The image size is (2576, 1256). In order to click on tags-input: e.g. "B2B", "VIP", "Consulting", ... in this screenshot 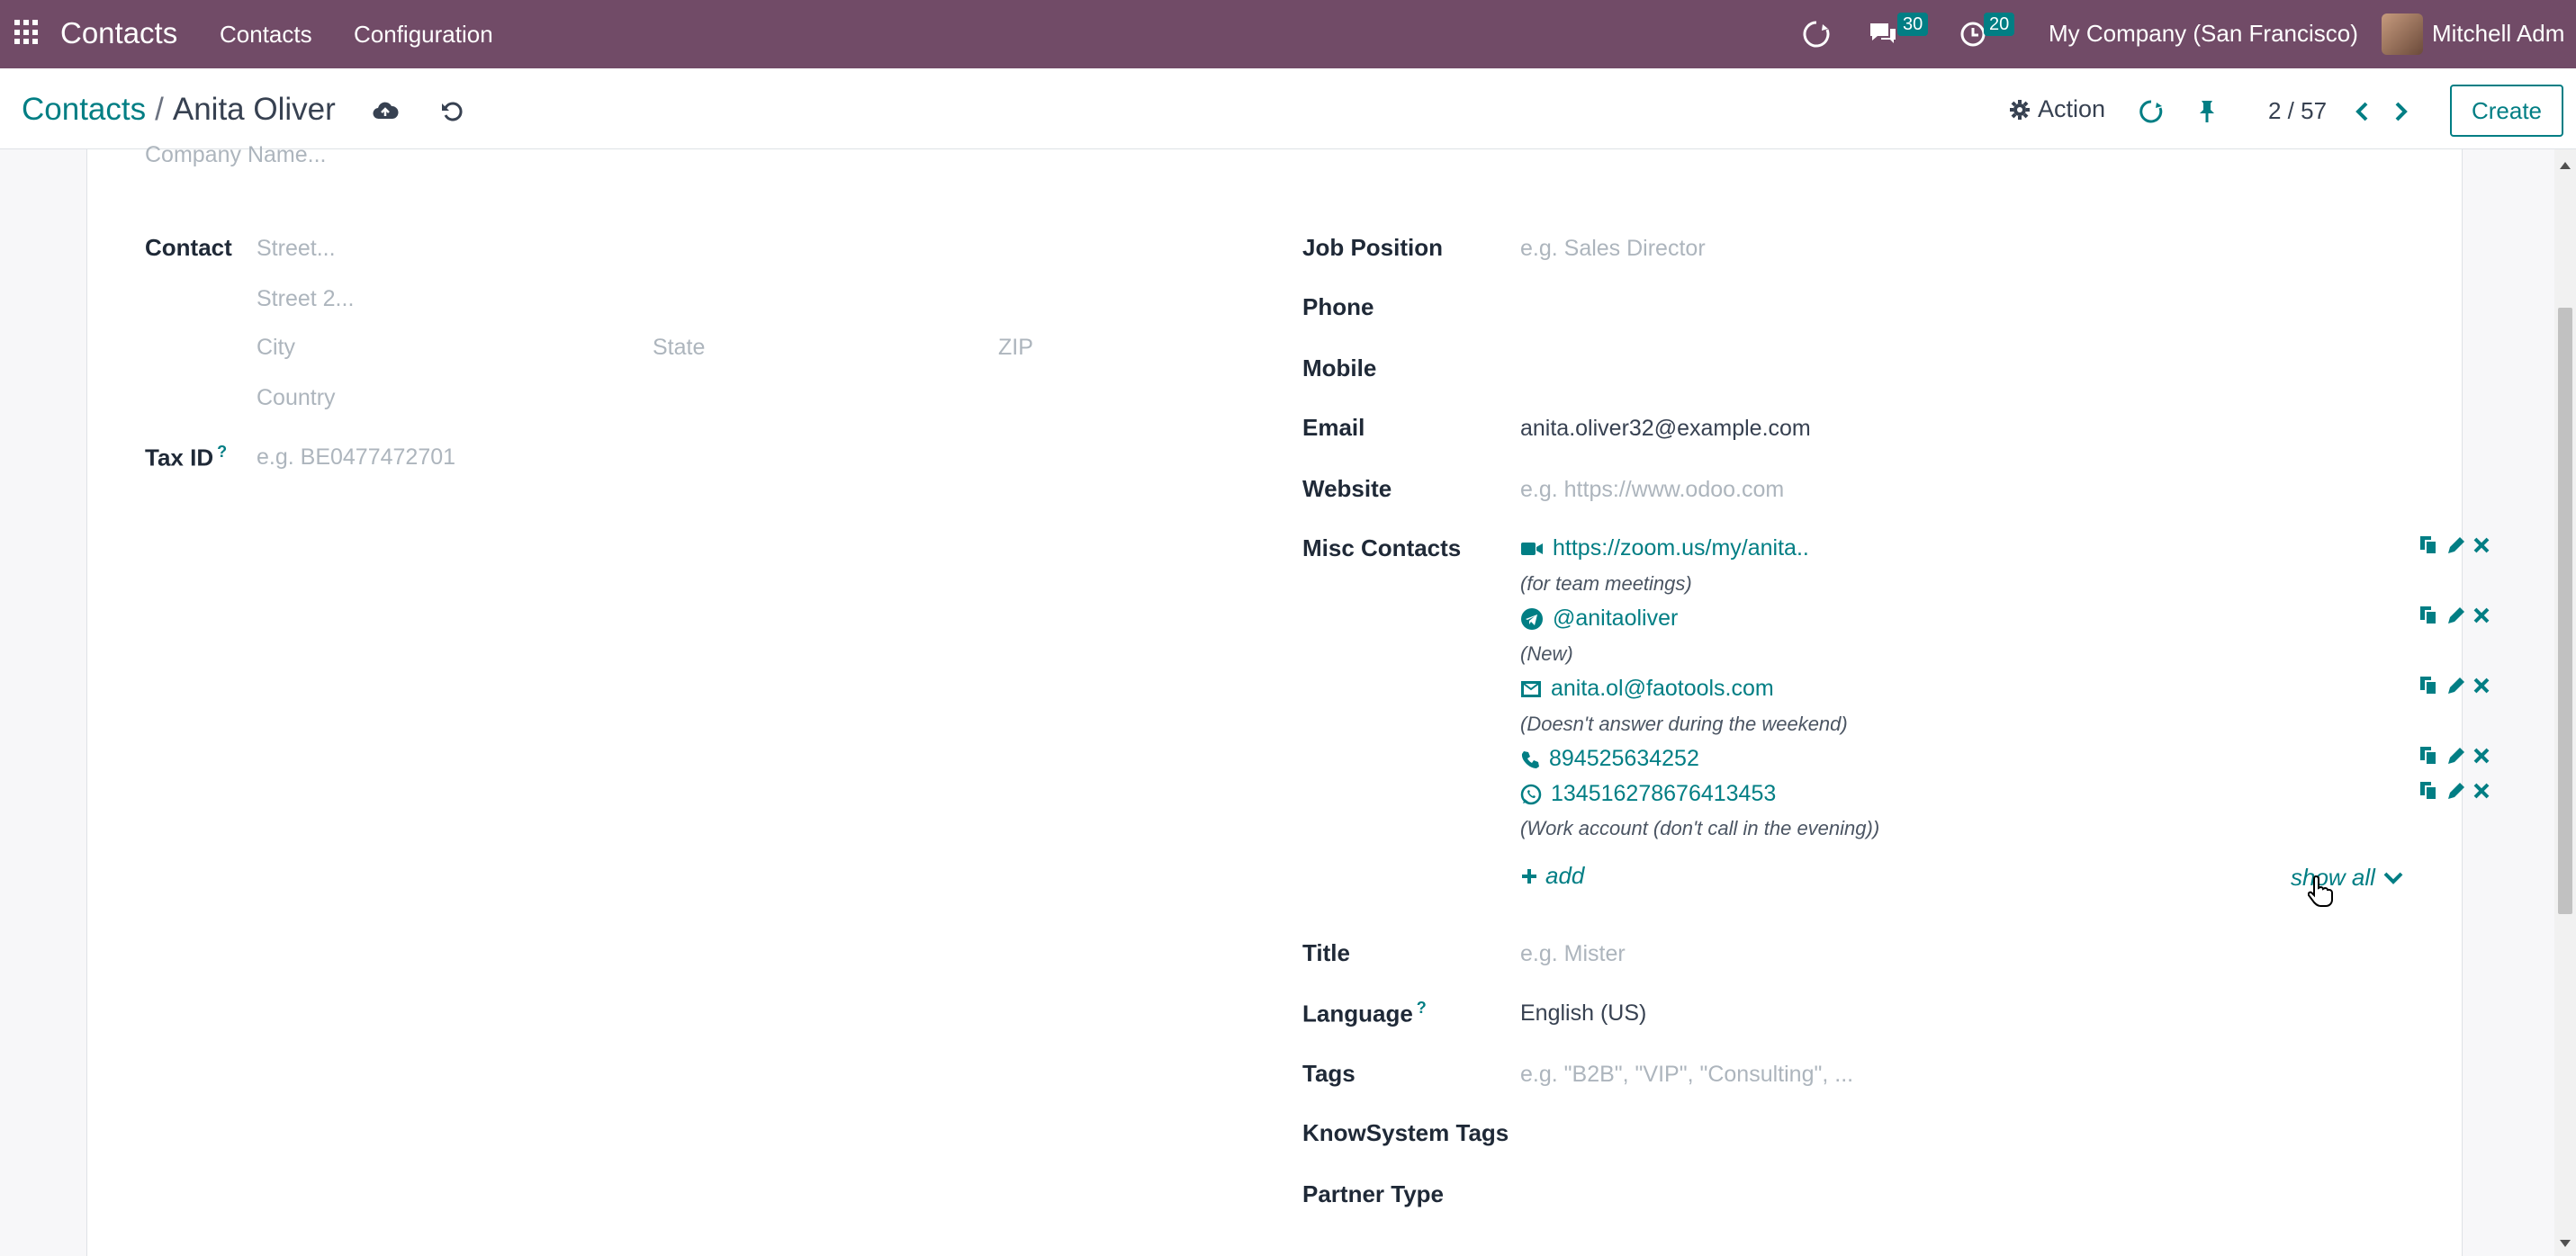, I will do `click(1686, 1075)`.